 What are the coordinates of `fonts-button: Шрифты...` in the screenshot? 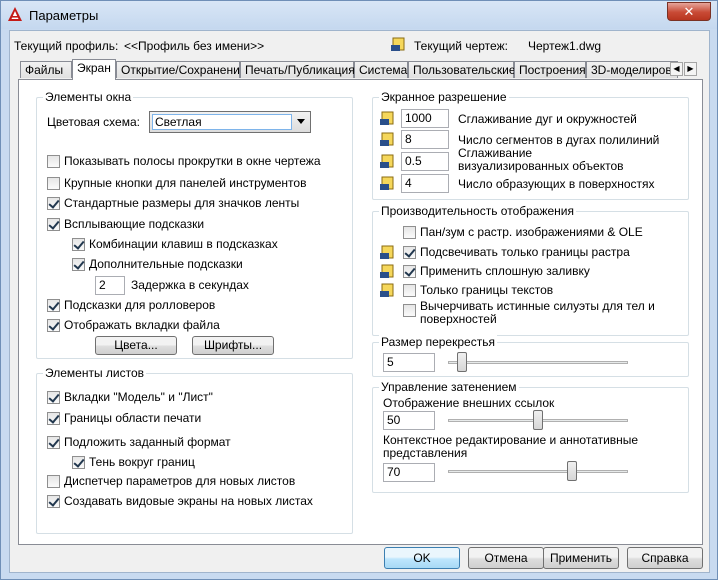 It's located at (233, 345).